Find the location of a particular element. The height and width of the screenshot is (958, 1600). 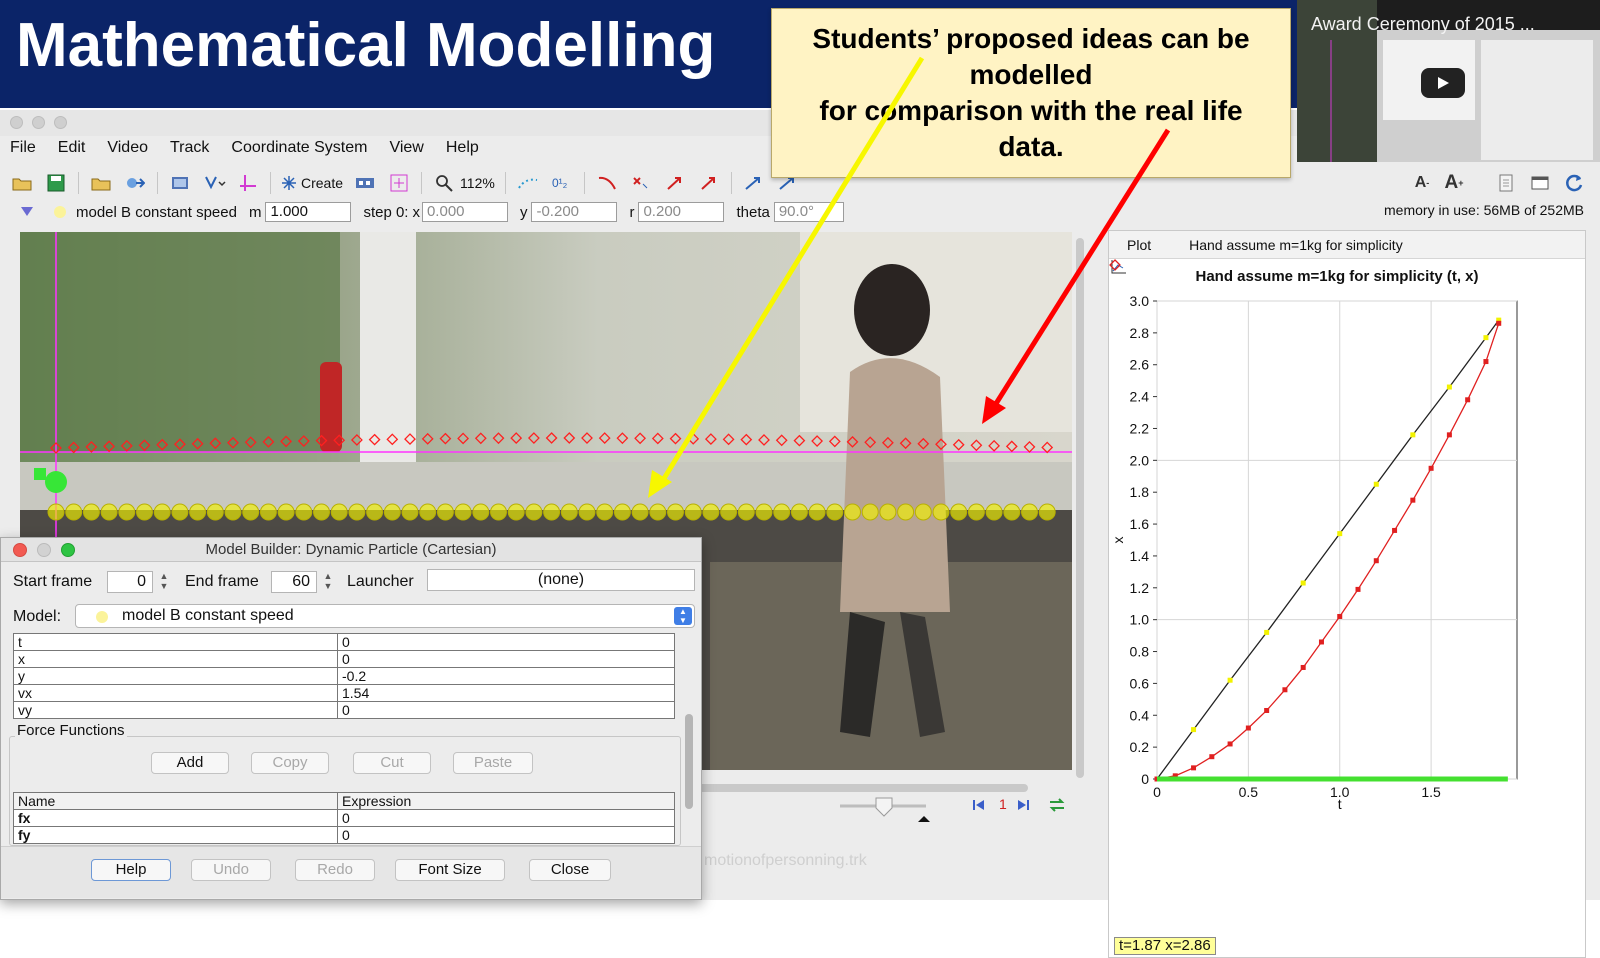

initial-value-cell: 0 is located at coordinates (506, 710).